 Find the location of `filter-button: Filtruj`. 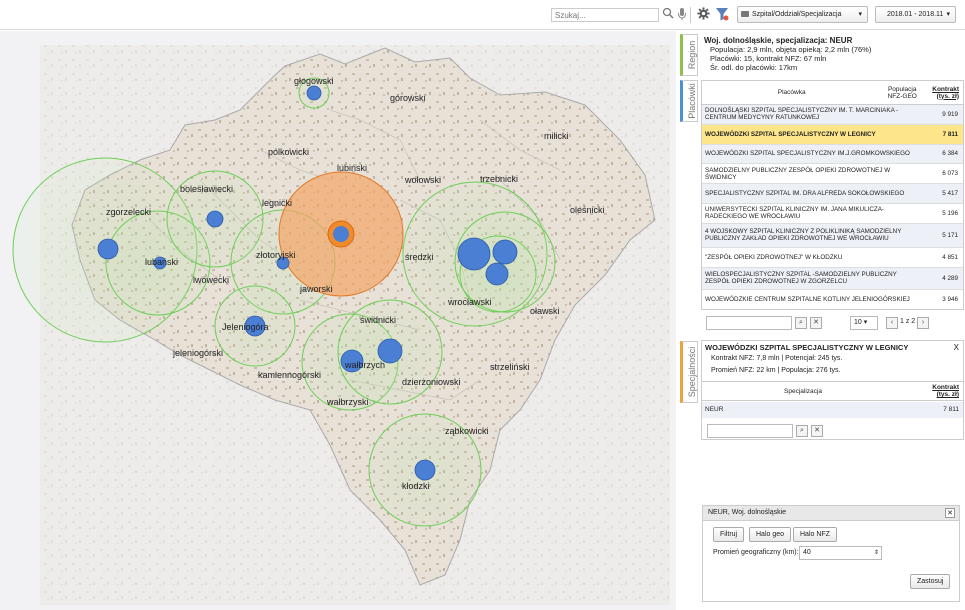

filter-button: Filtruj is located at coordinates (729, 534).